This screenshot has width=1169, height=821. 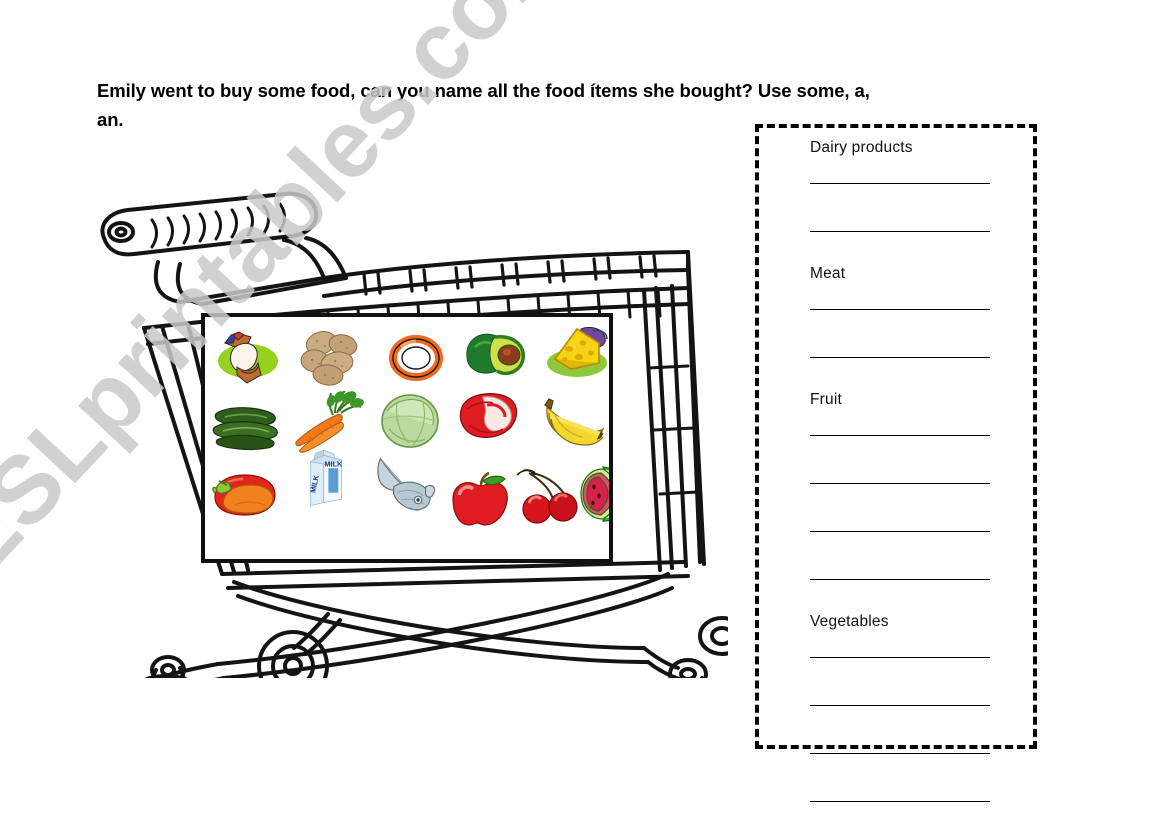 What do you see at coordinates (326, 478) in the screenshot?
I see `milk-carton-icon: MILK MILK` at bounding box center [326, 478].